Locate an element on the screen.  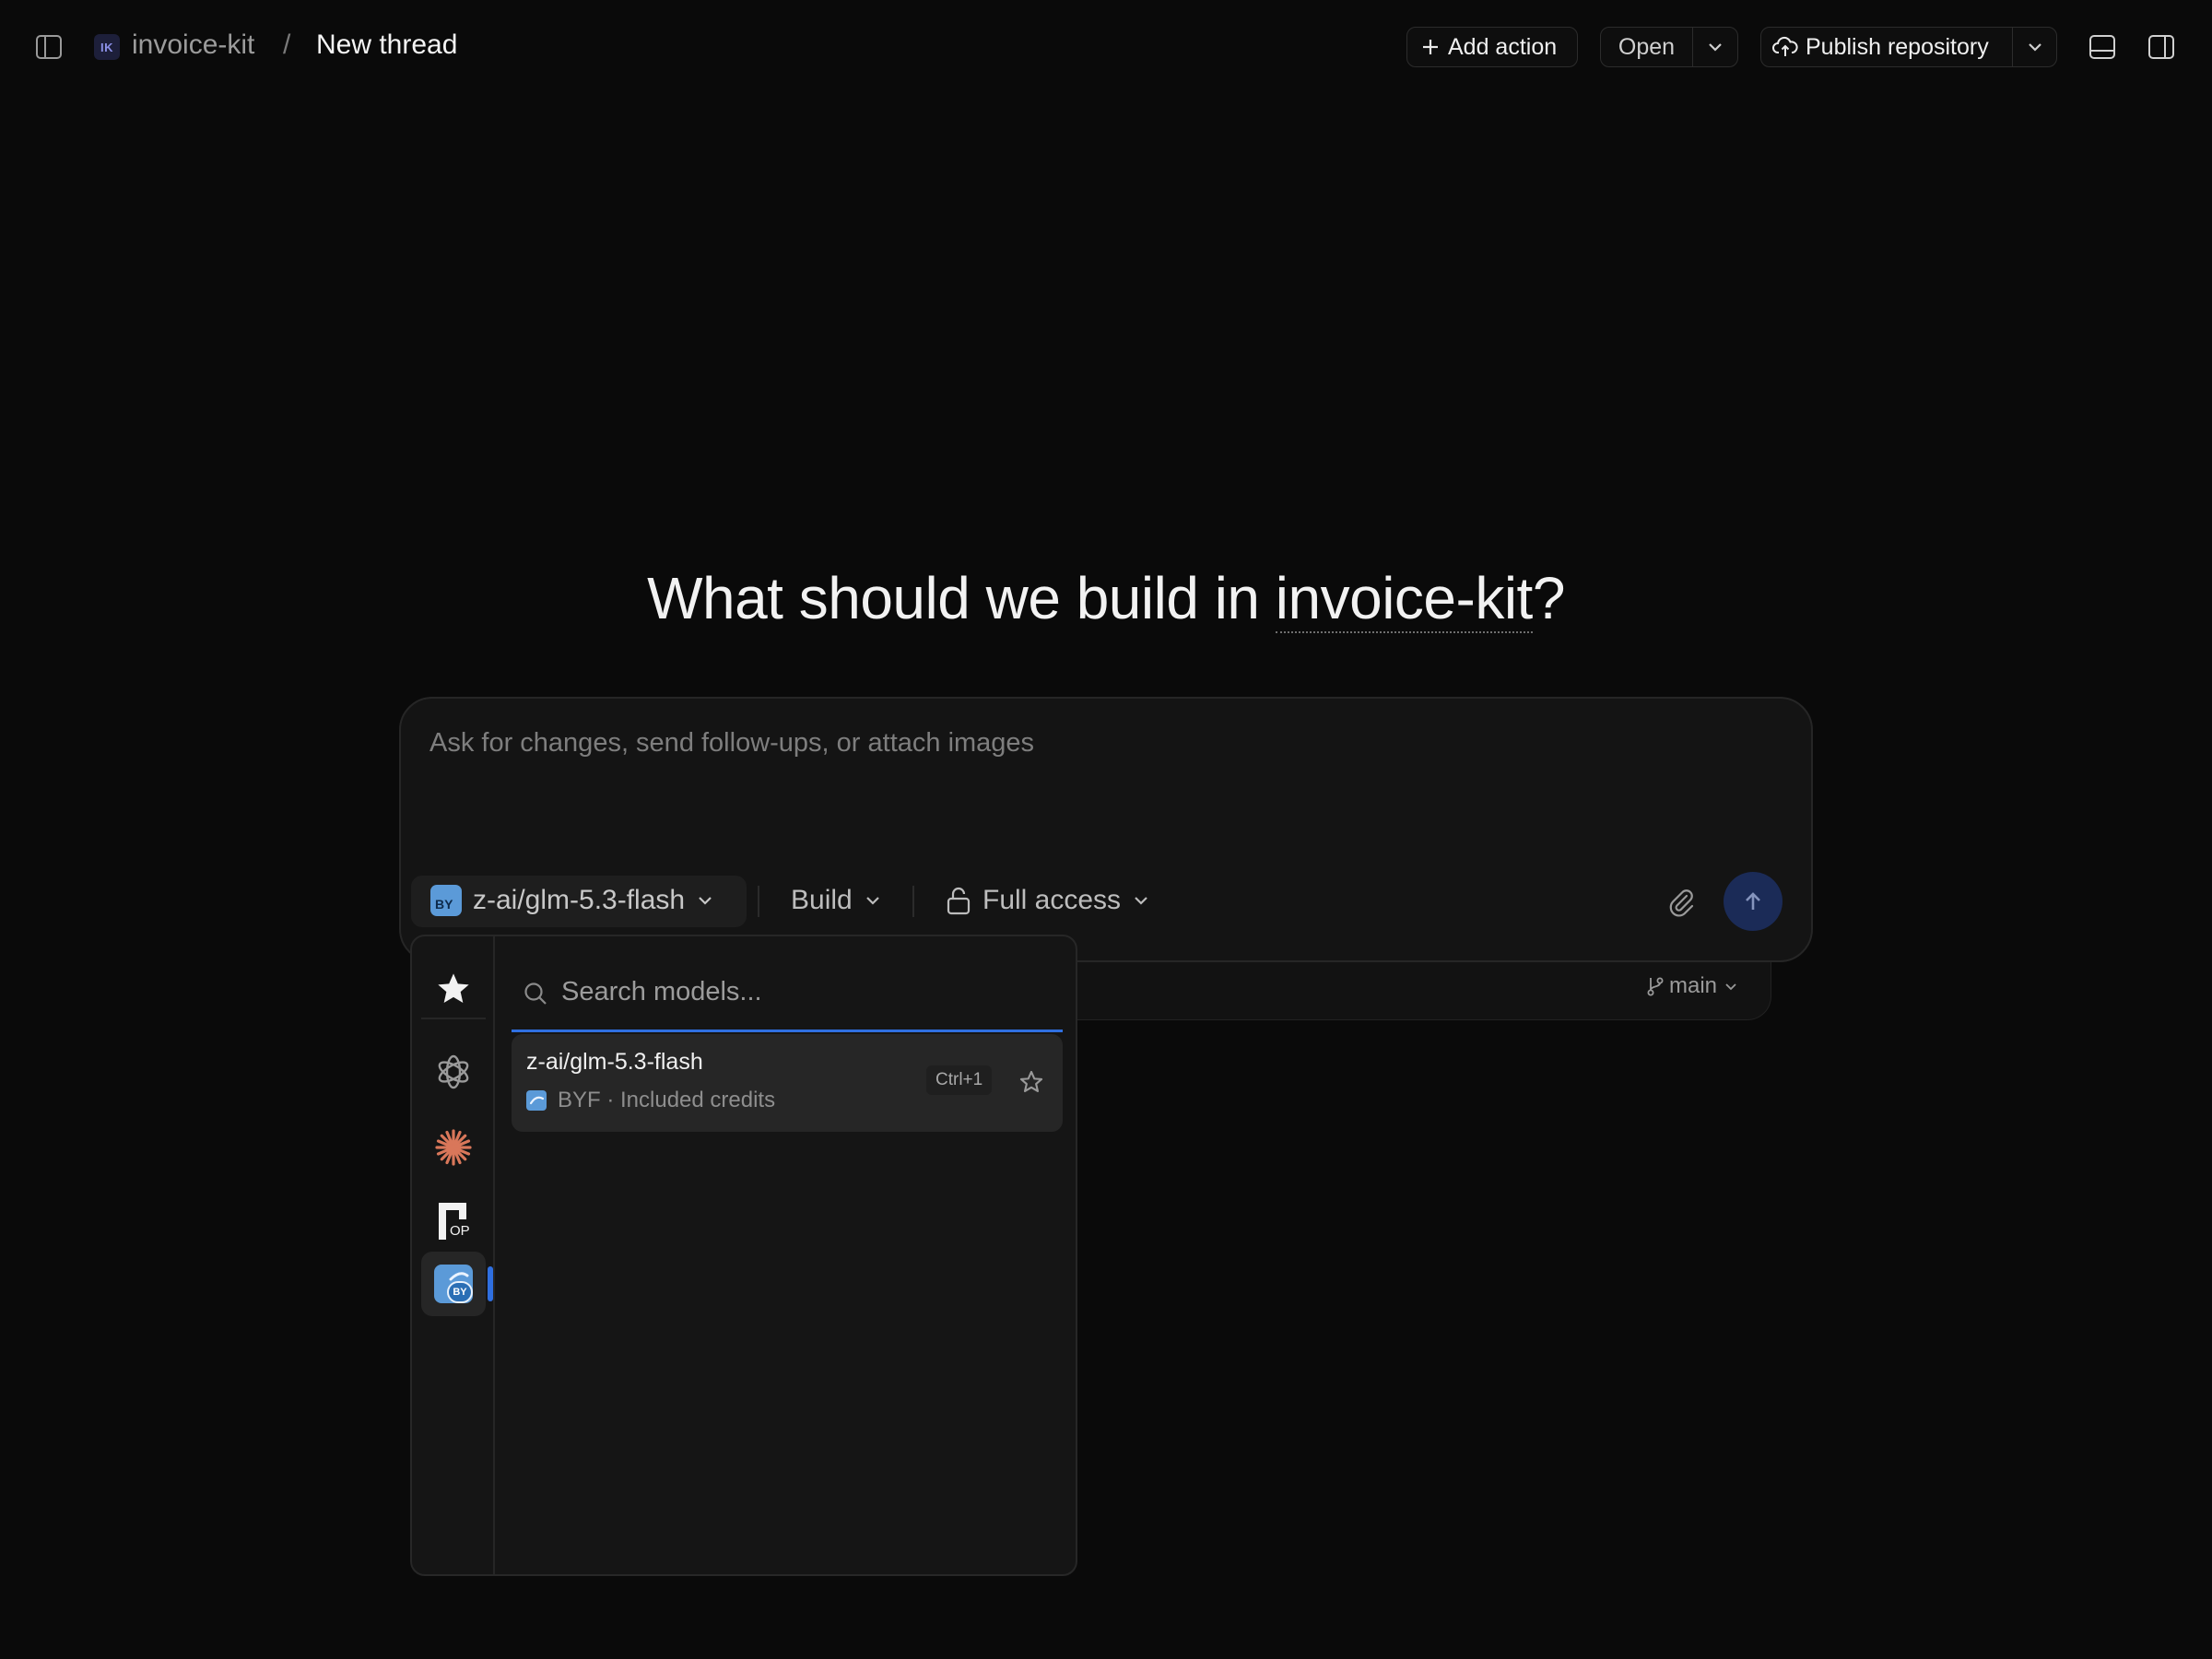
open-split-button: Open is located at coordinates (1669, 47).